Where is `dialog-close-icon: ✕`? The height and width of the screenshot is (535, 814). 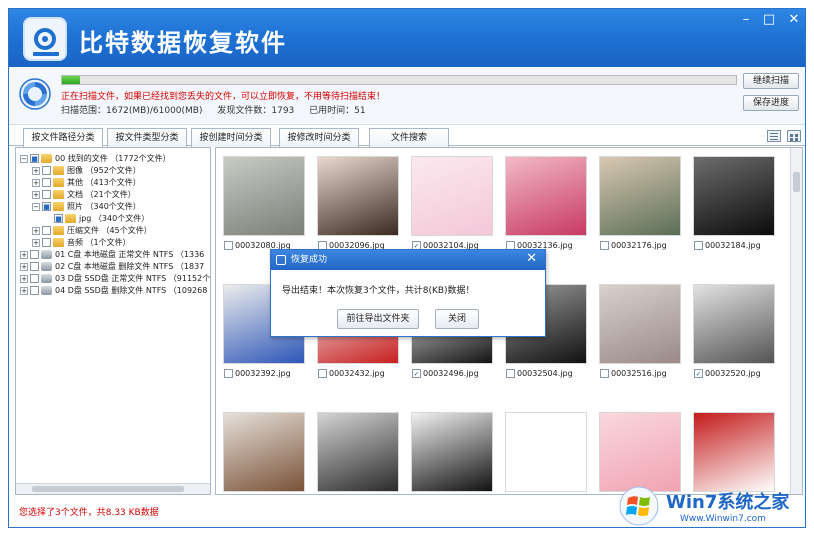
dialog-close-icon: ✕ is located at coordinates (531, 258).